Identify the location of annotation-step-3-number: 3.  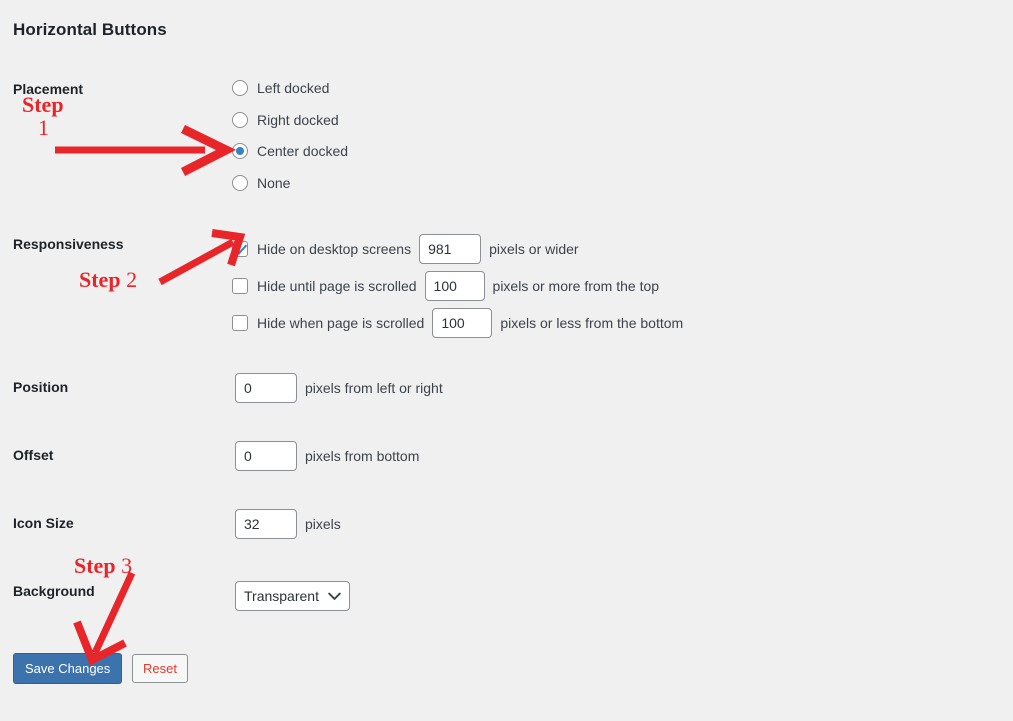
(127, 565).